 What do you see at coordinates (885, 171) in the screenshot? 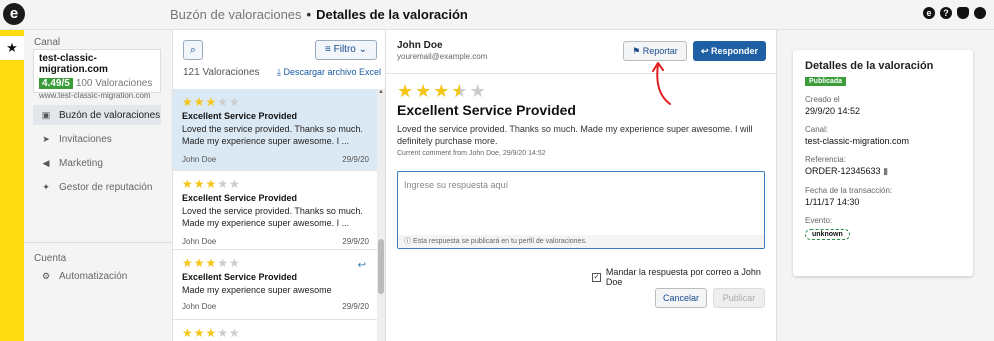
I see `copy-icon: ▮` at bounding box center [885, 171].